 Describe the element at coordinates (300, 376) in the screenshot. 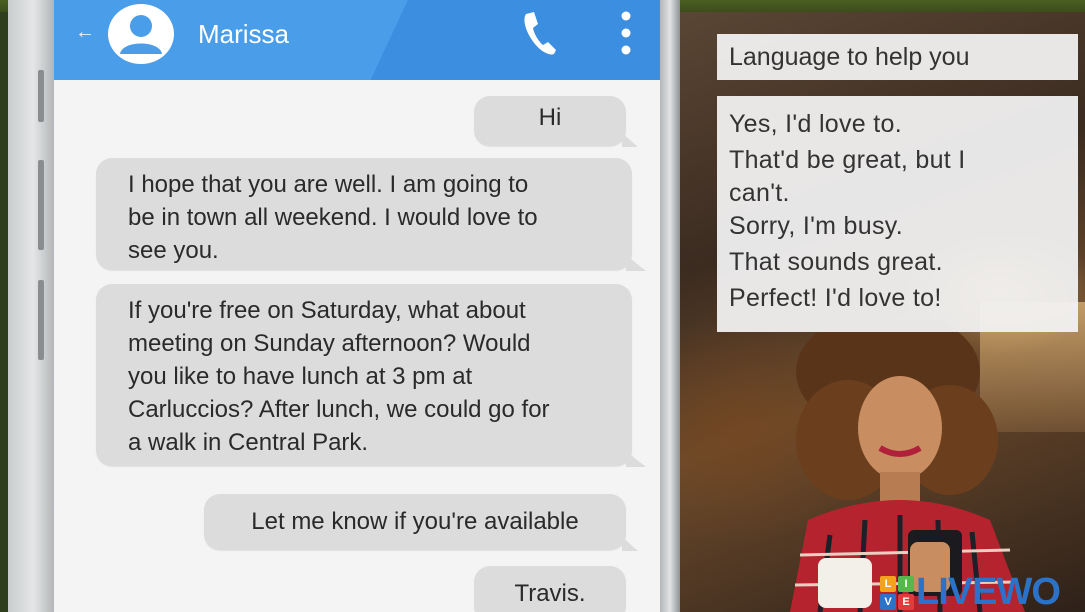

I see `message-line: you like to have lunch at 3 pm at` at that location.